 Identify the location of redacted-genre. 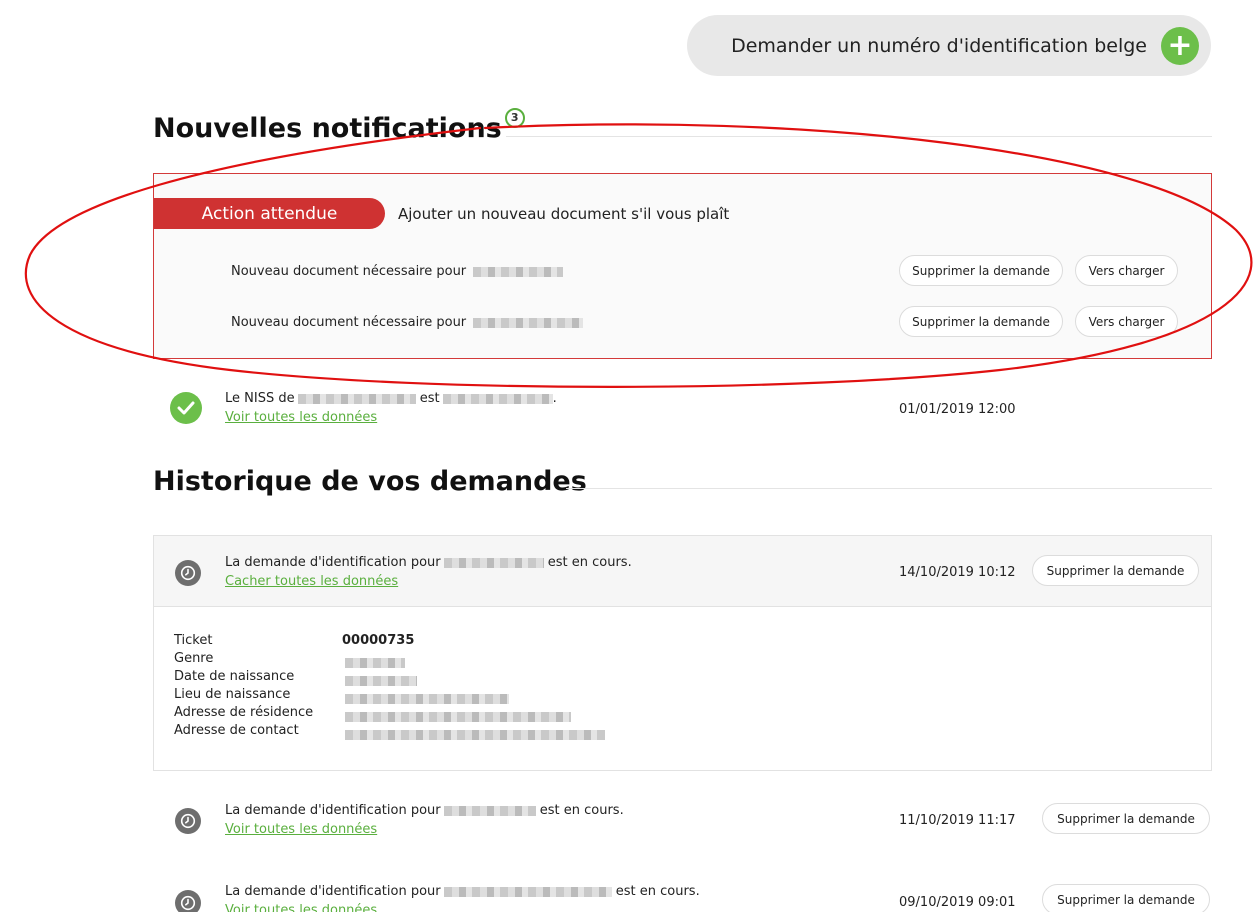
(375, 662).